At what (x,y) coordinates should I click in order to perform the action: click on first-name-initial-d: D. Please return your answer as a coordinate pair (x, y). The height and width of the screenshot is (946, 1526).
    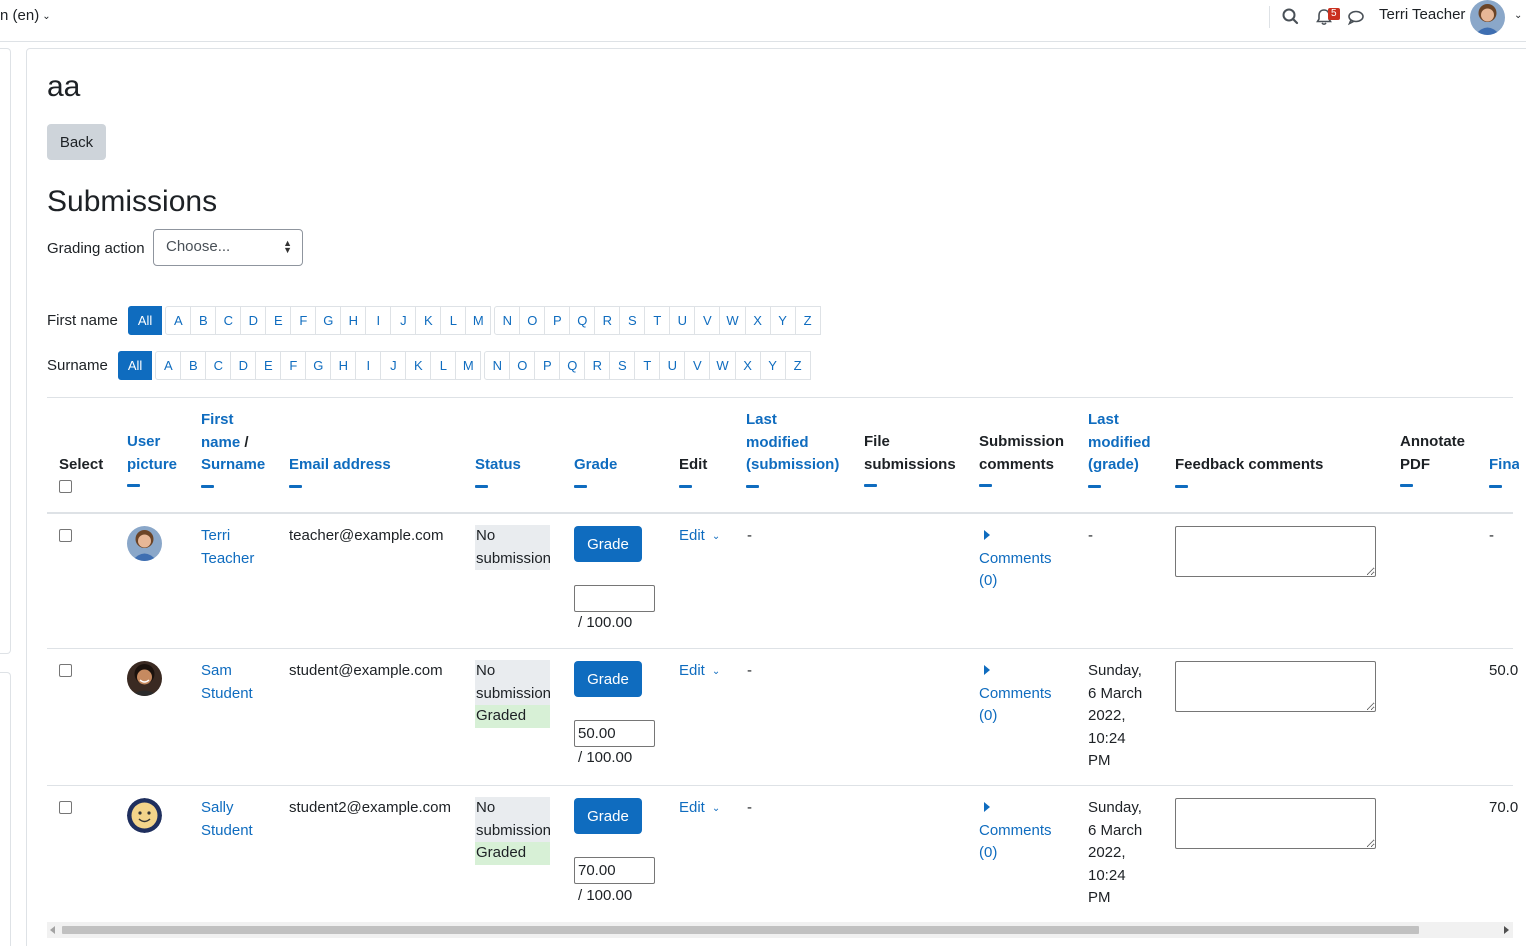
    Looking at the image, I should click on (253, 320).